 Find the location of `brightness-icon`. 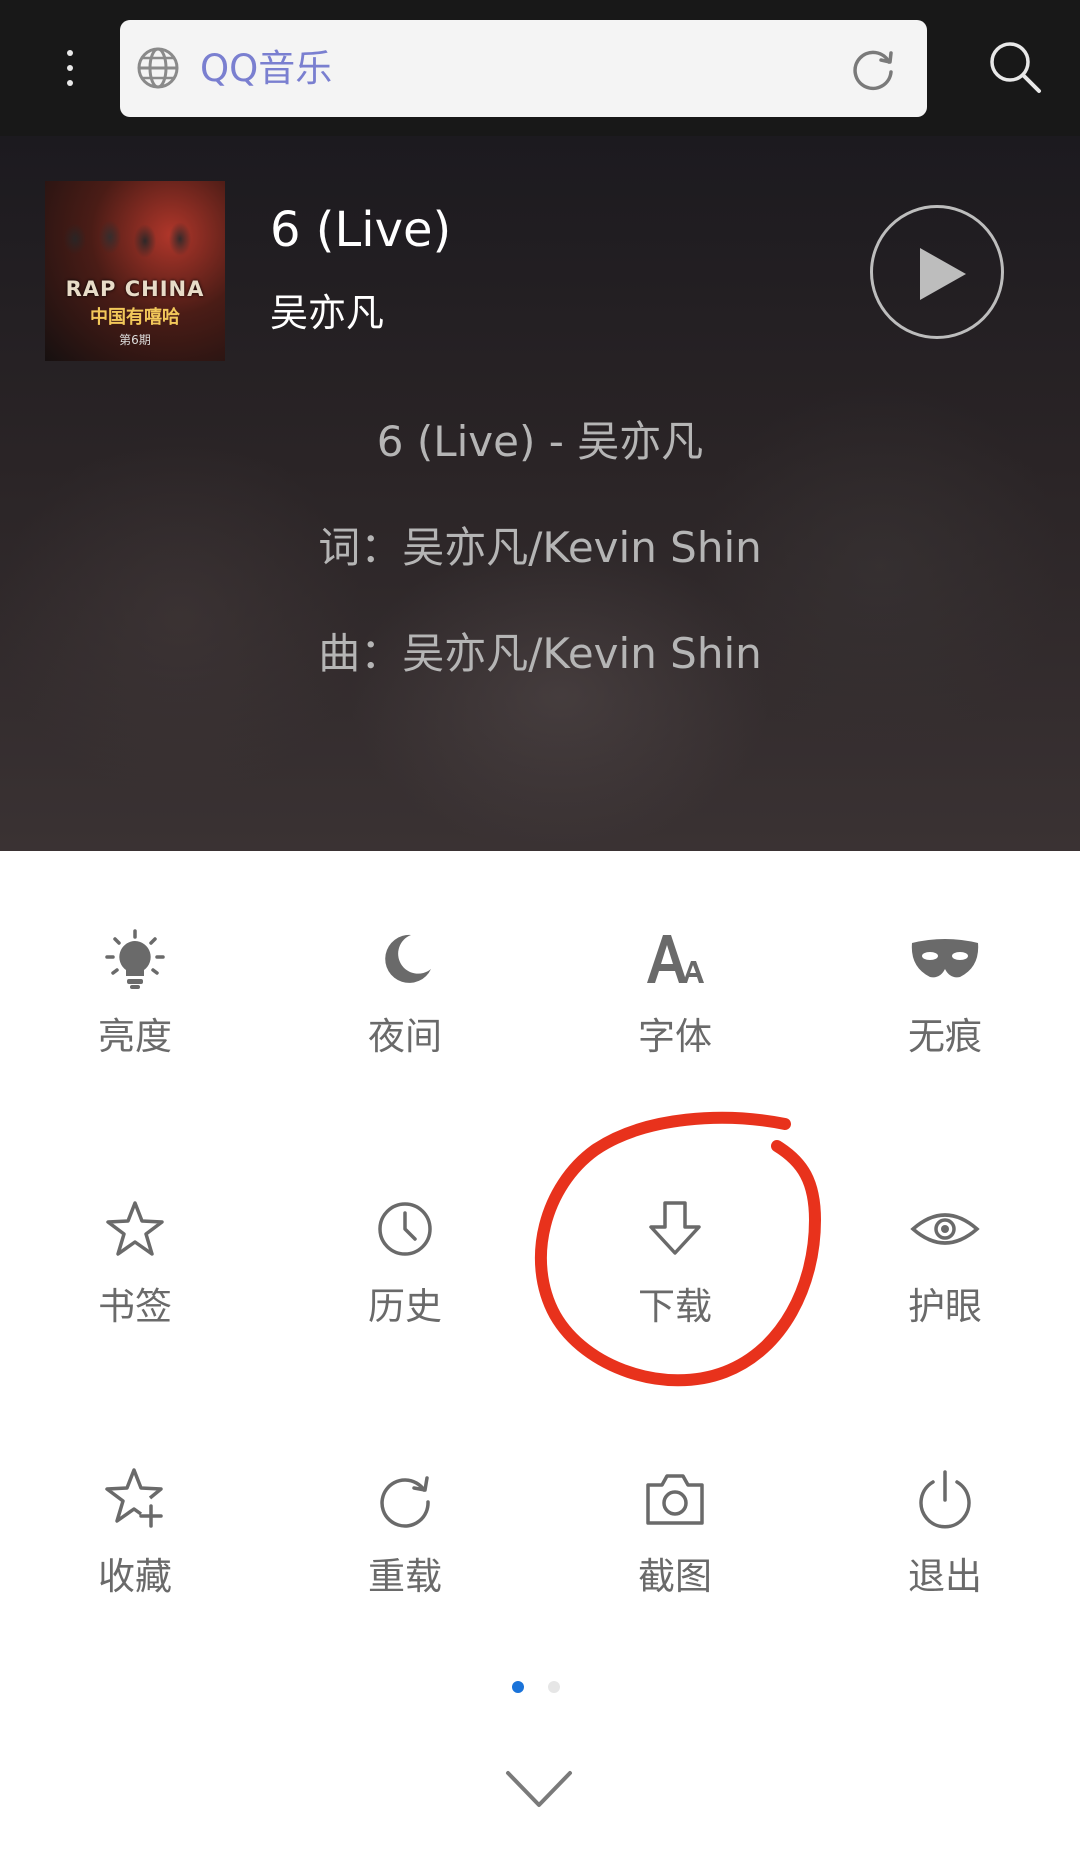

brightness-icon is located at coordinates (135, 959).